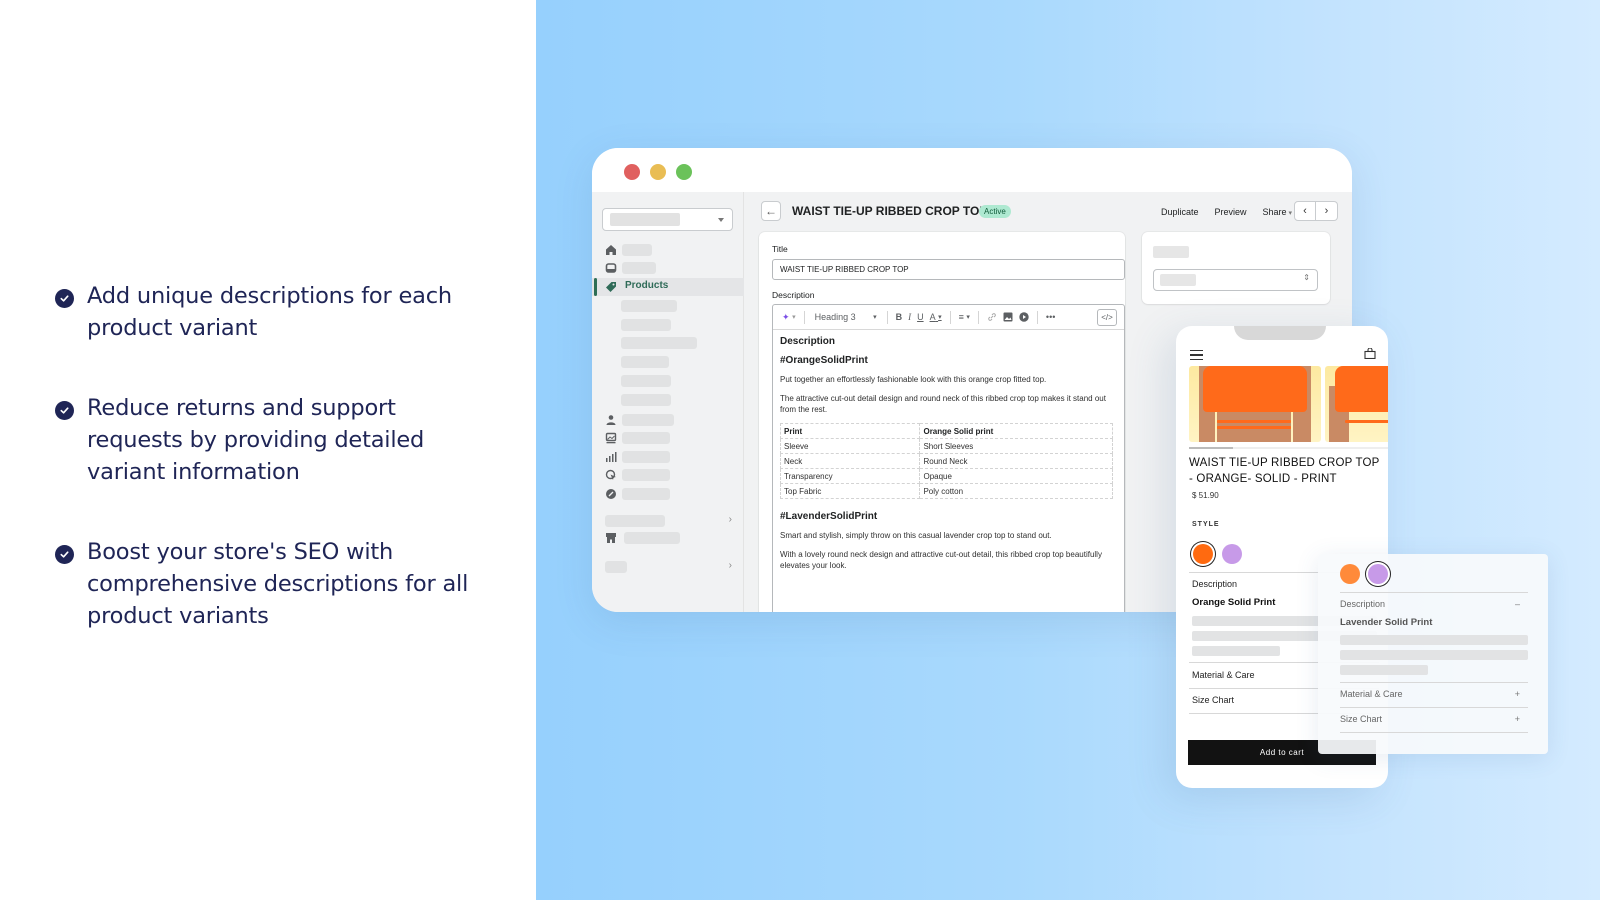  Describe the element at coordinates (1280, 333) in the screenshot. I see `phone-notch` at that location.